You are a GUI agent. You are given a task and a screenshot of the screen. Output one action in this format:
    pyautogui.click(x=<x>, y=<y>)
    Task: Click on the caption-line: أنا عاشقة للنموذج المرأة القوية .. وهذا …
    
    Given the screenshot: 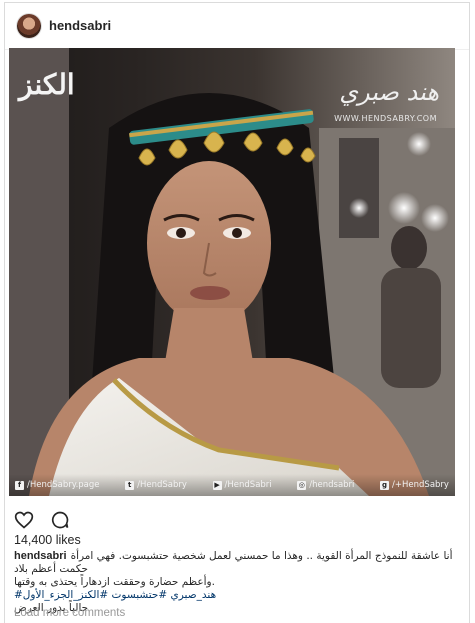 What is the action you would take?
    pyautogui.click(x=233, y=562)
    